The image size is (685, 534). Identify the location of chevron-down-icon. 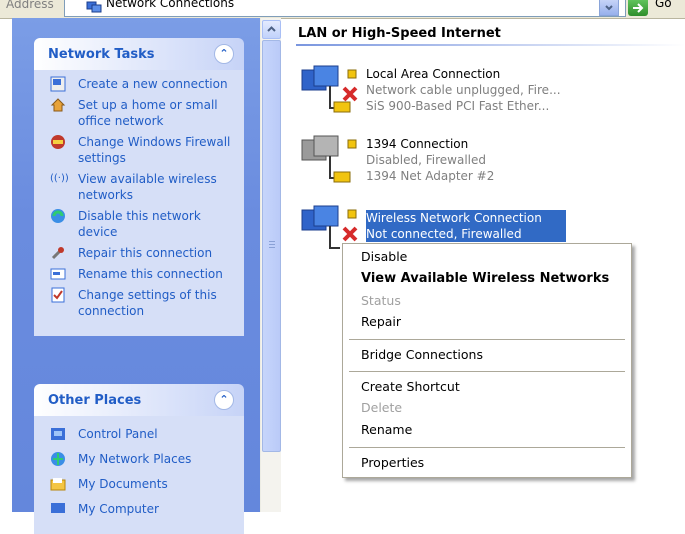
(609, 8).